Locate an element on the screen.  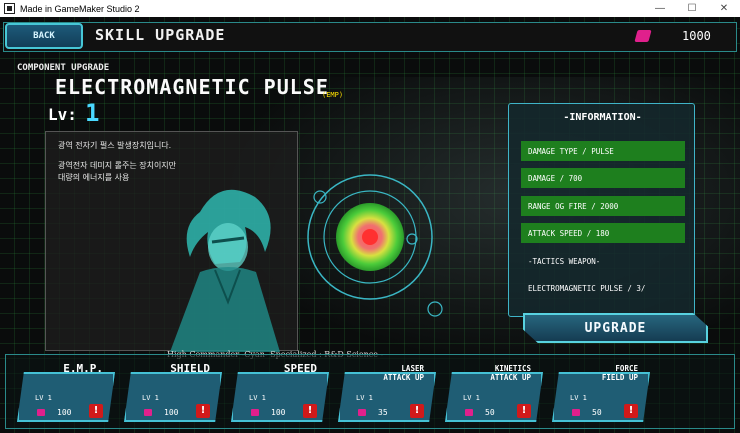
window-title: Made in GameMaker Studio 2 is located at coordinates (80, 8).